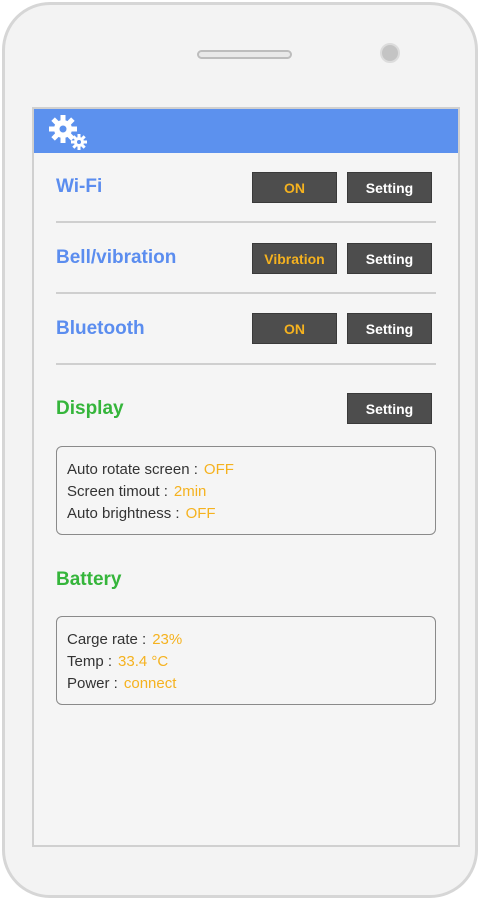  I want to click on wifi-toggle-button: ON, so click(294, 187).